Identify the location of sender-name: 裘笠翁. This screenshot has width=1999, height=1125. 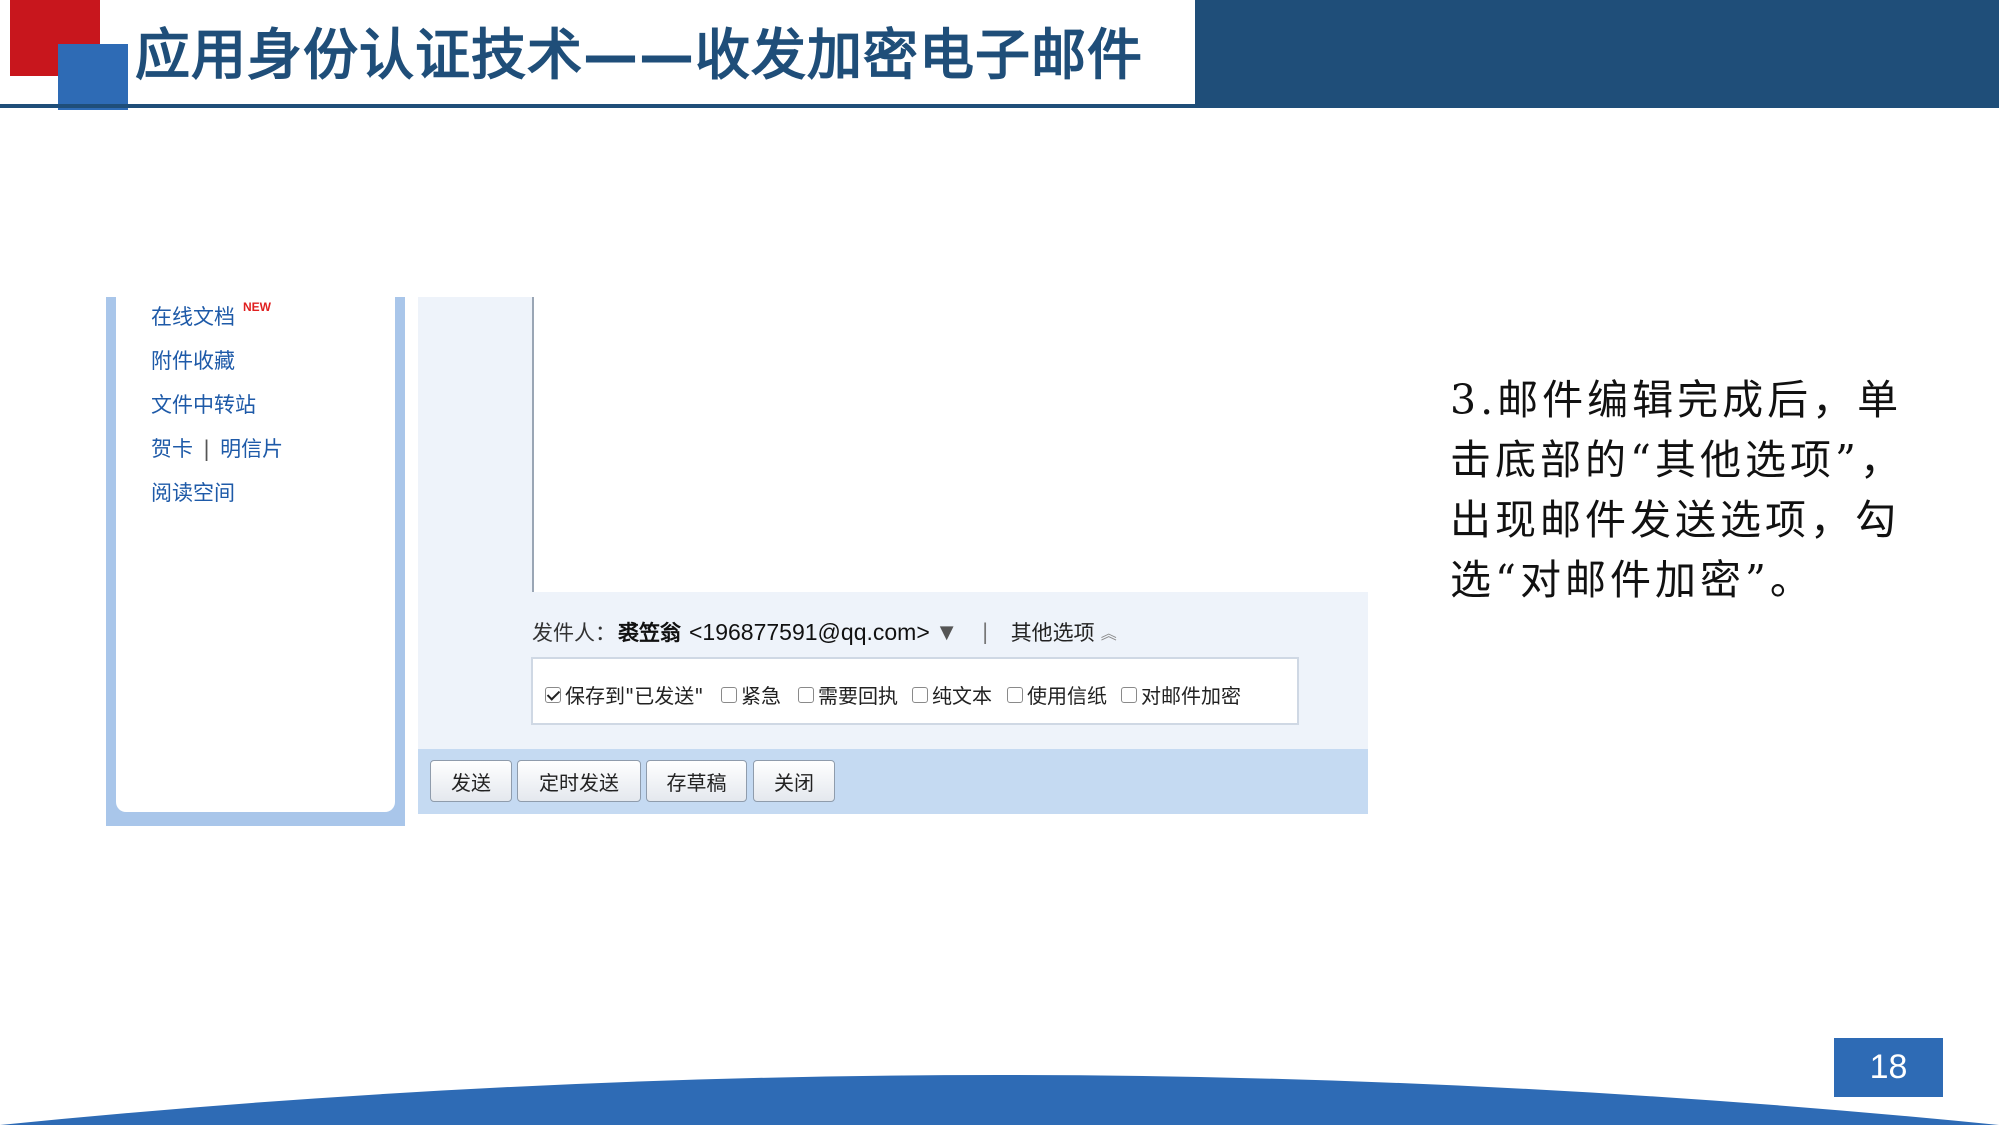
(649, 633).